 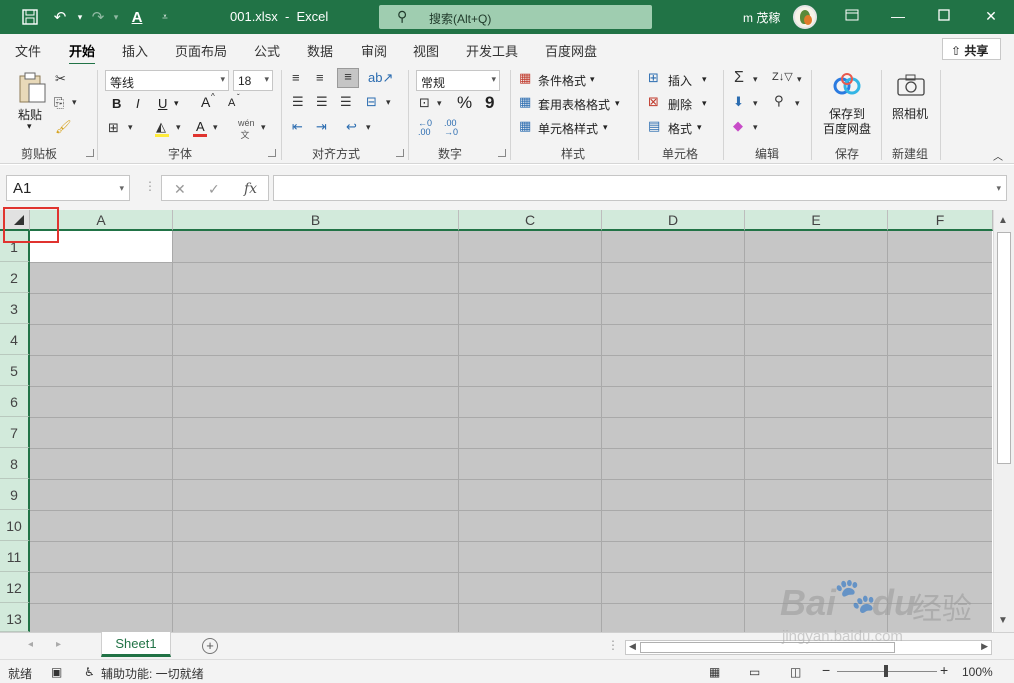 I want to click on camera-icon, so click(x=911, y=86).